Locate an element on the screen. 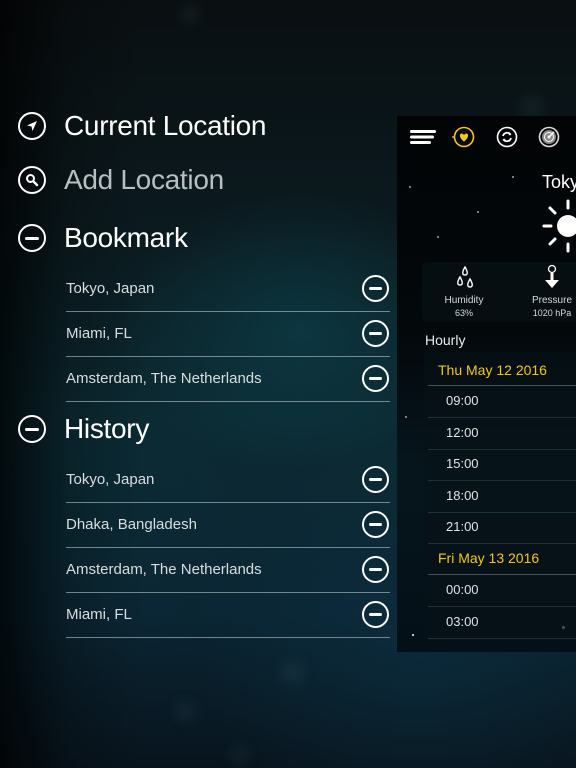  search-icon is located at coordinates (32, 180).